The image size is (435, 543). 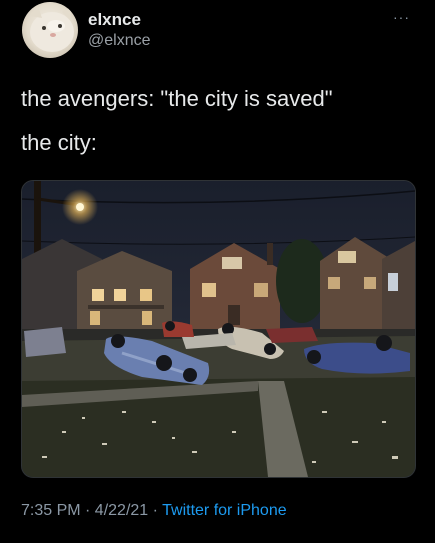 I want to click on display-name: elxnce, so click(x=114, y=20).